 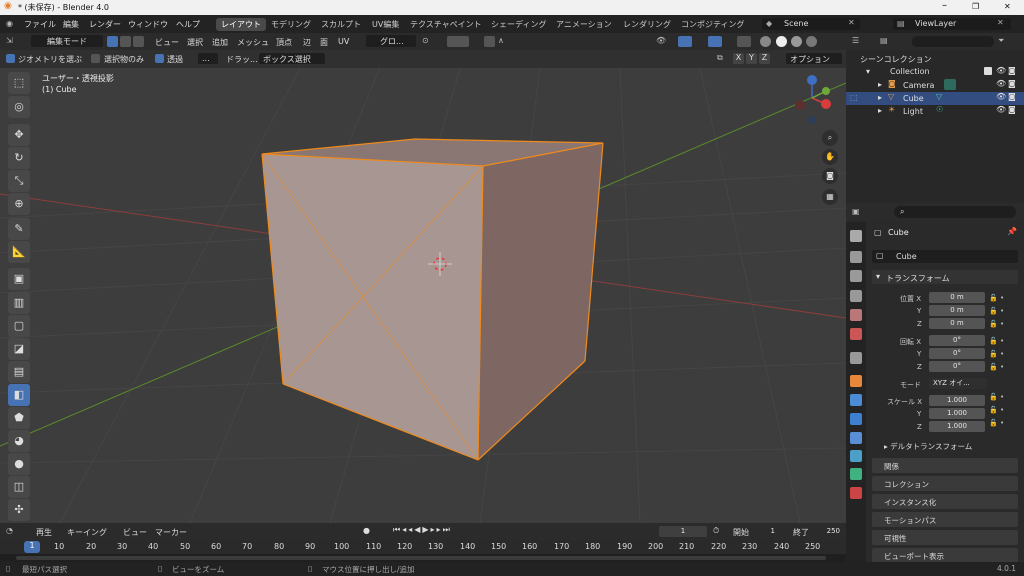 What do you see at coordinates (9, 40) in the screenshot?
I see `editor-type-icon: ⇲` at bounding box center [9, 40].